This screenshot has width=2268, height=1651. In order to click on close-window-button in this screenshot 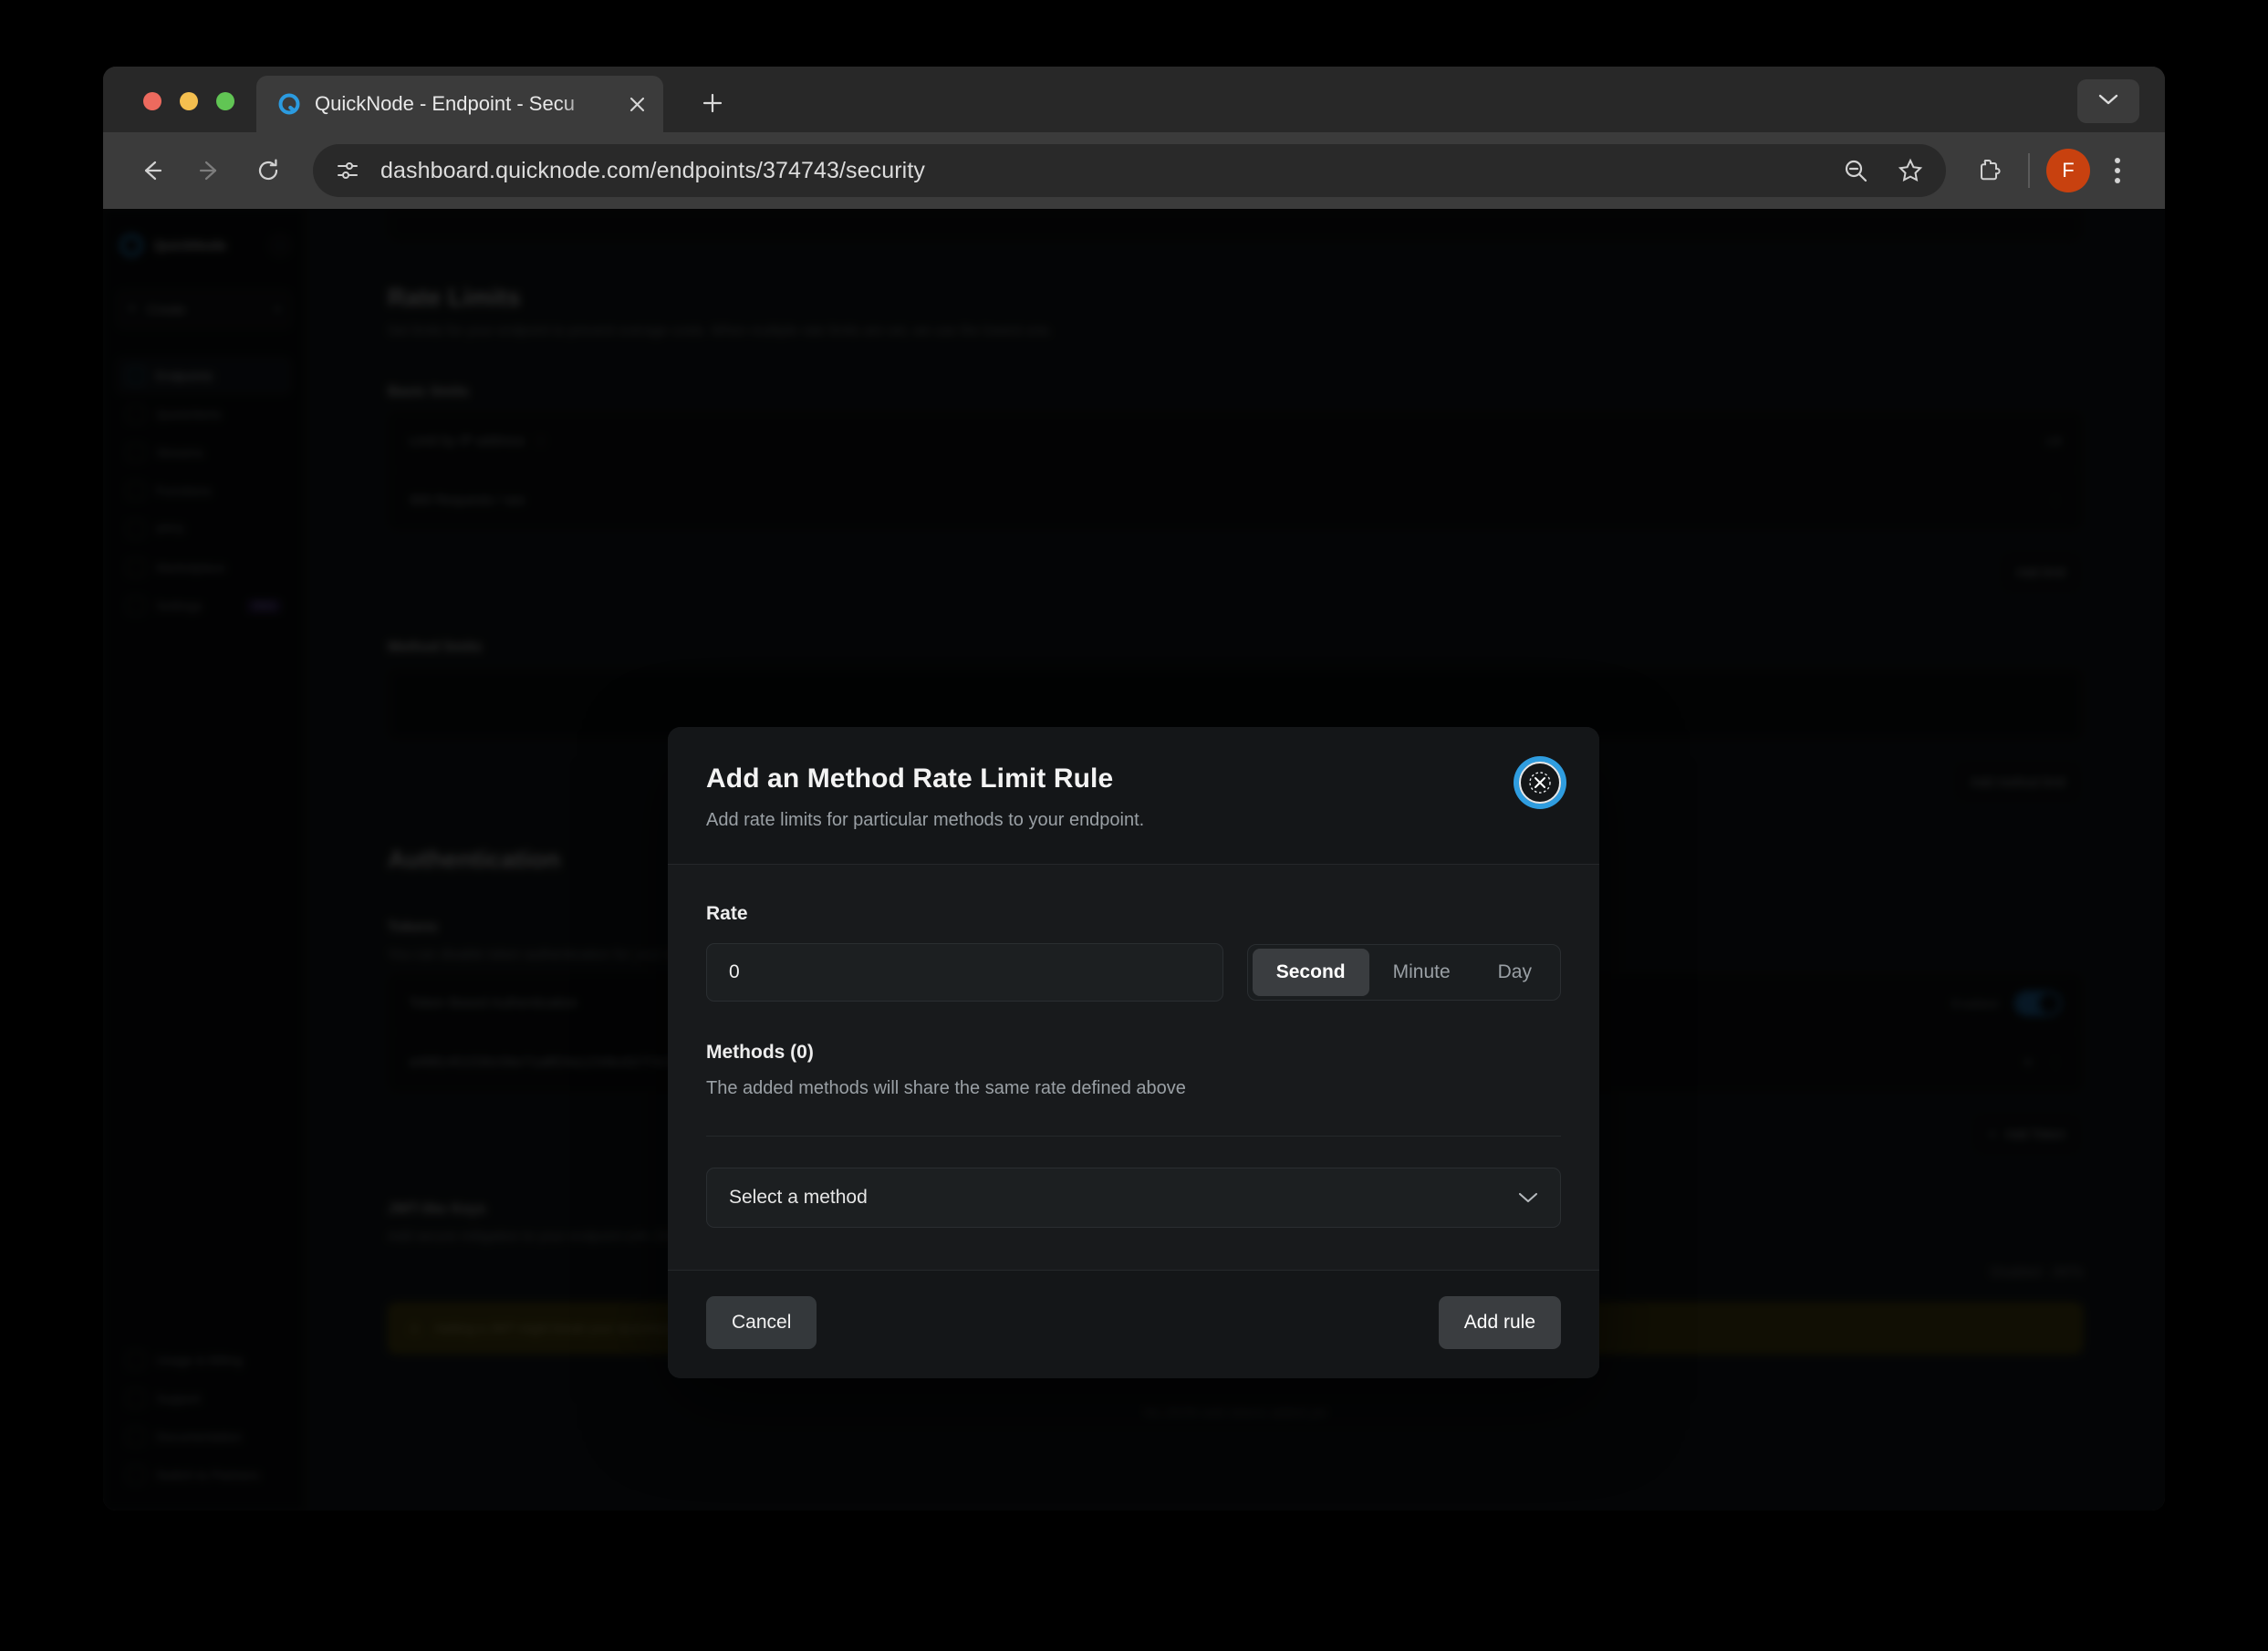, I will do `click(152, 101)`.